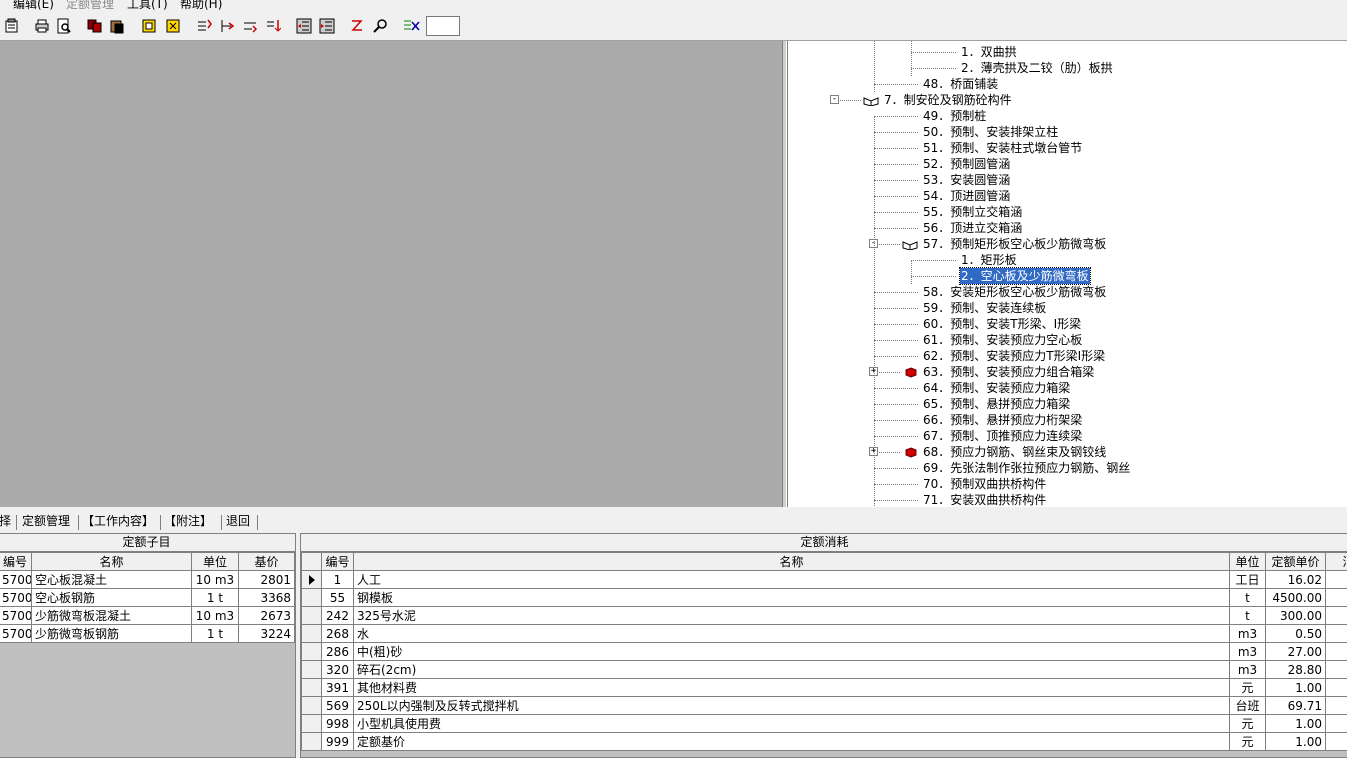  I want to click on tree-node-label: 2．薄壳拱及二铰（肋）板拱, so click(1037, 68).